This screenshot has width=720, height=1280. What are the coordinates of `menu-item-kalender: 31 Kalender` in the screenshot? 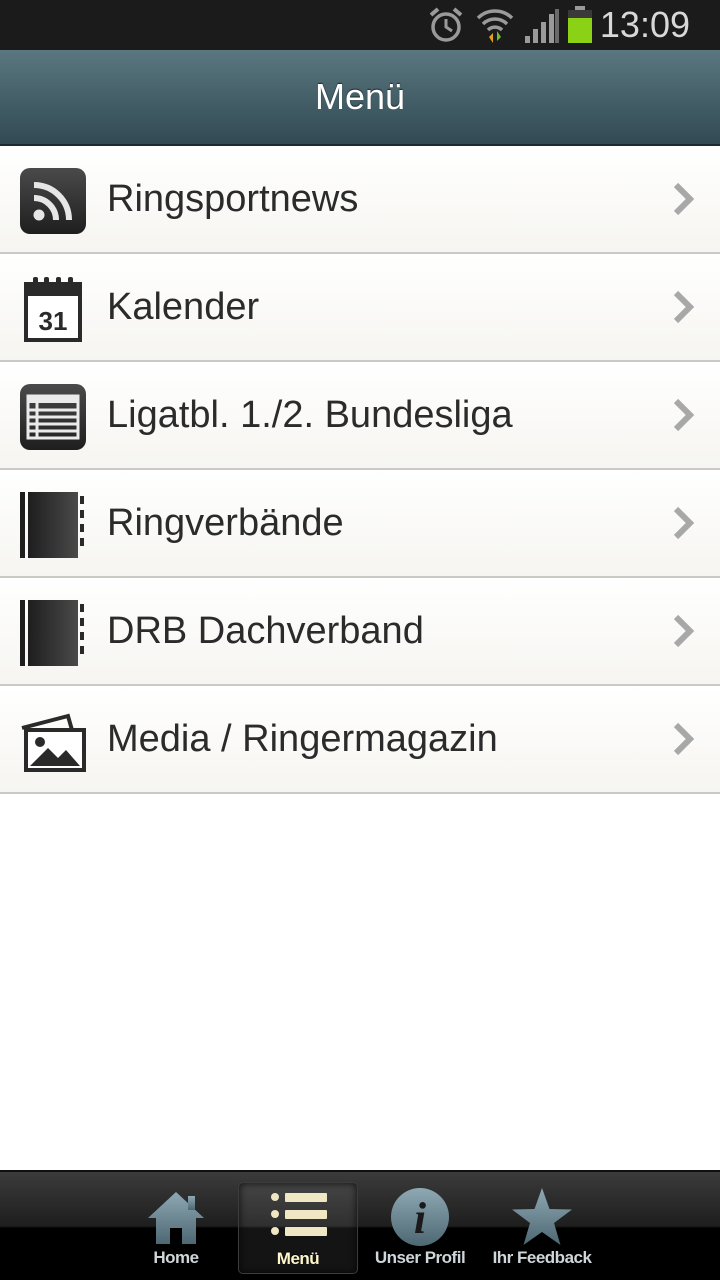 It's located at (360, 308).